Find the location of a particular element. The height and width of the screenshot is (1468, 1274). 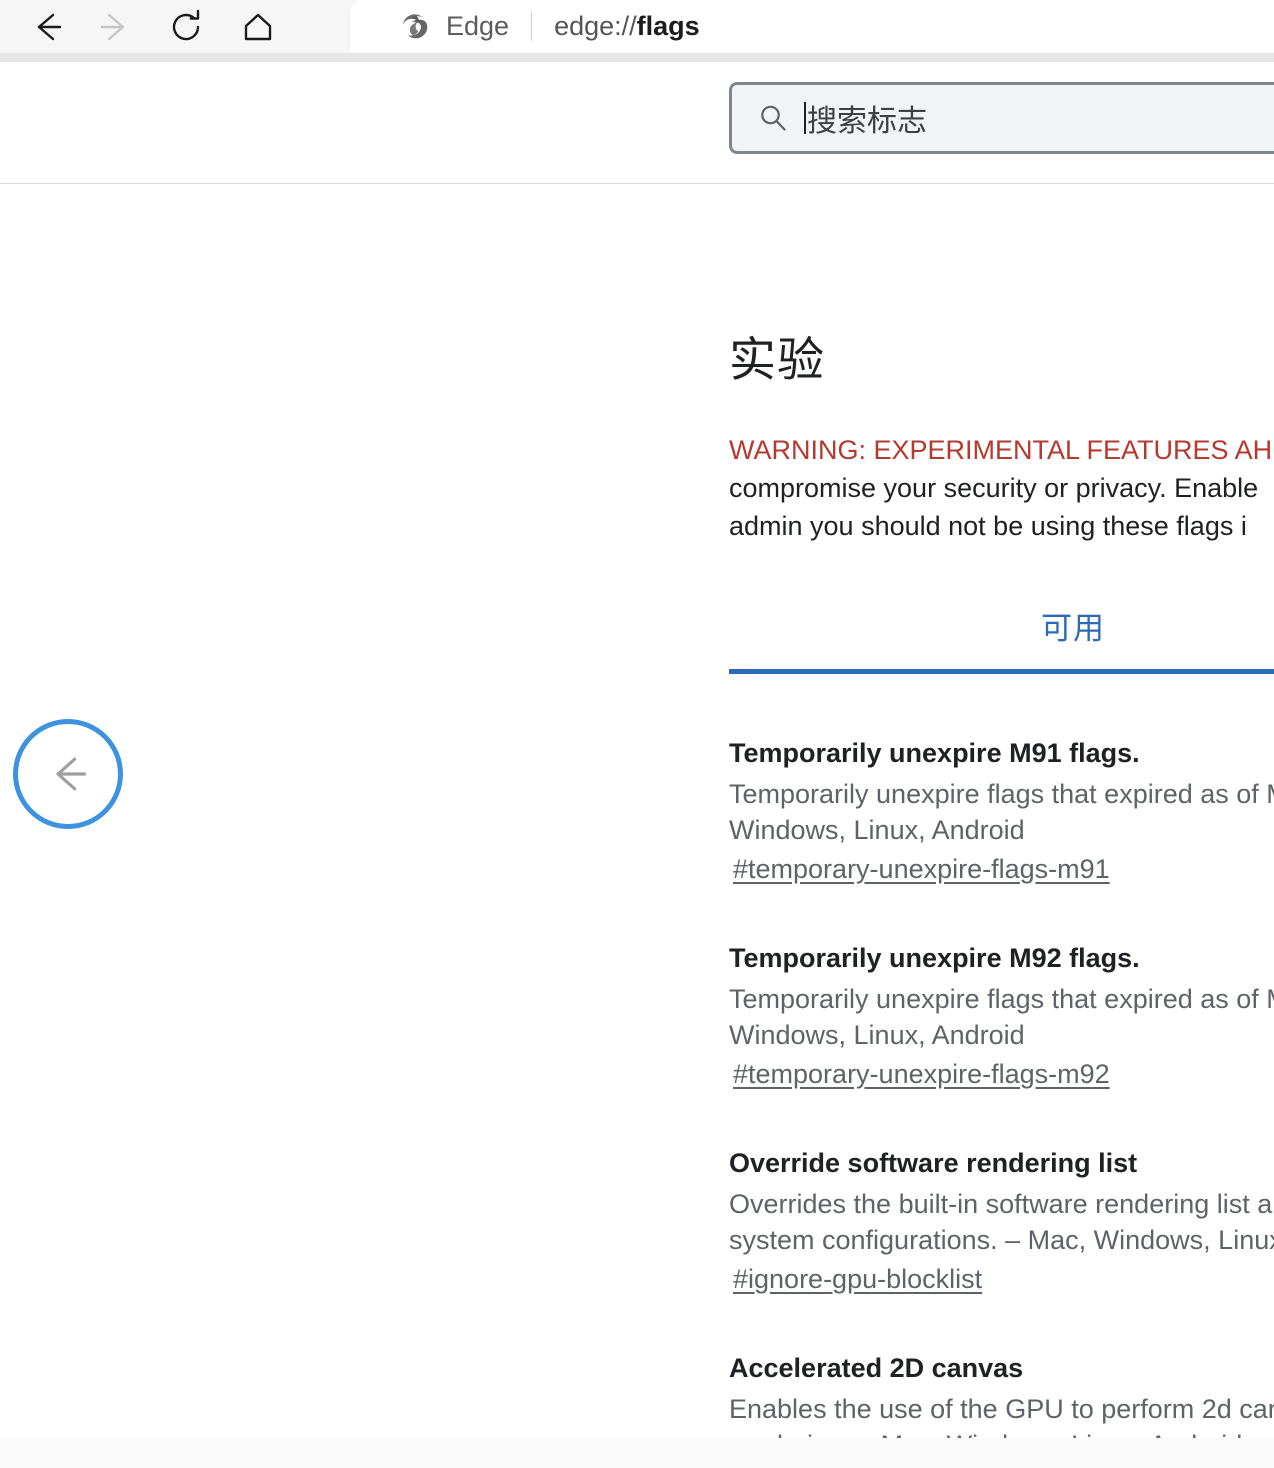

warning-heading: WARNING: EXPERIMENTAL FEATURES AHE is located at coordinates (1001, 450).